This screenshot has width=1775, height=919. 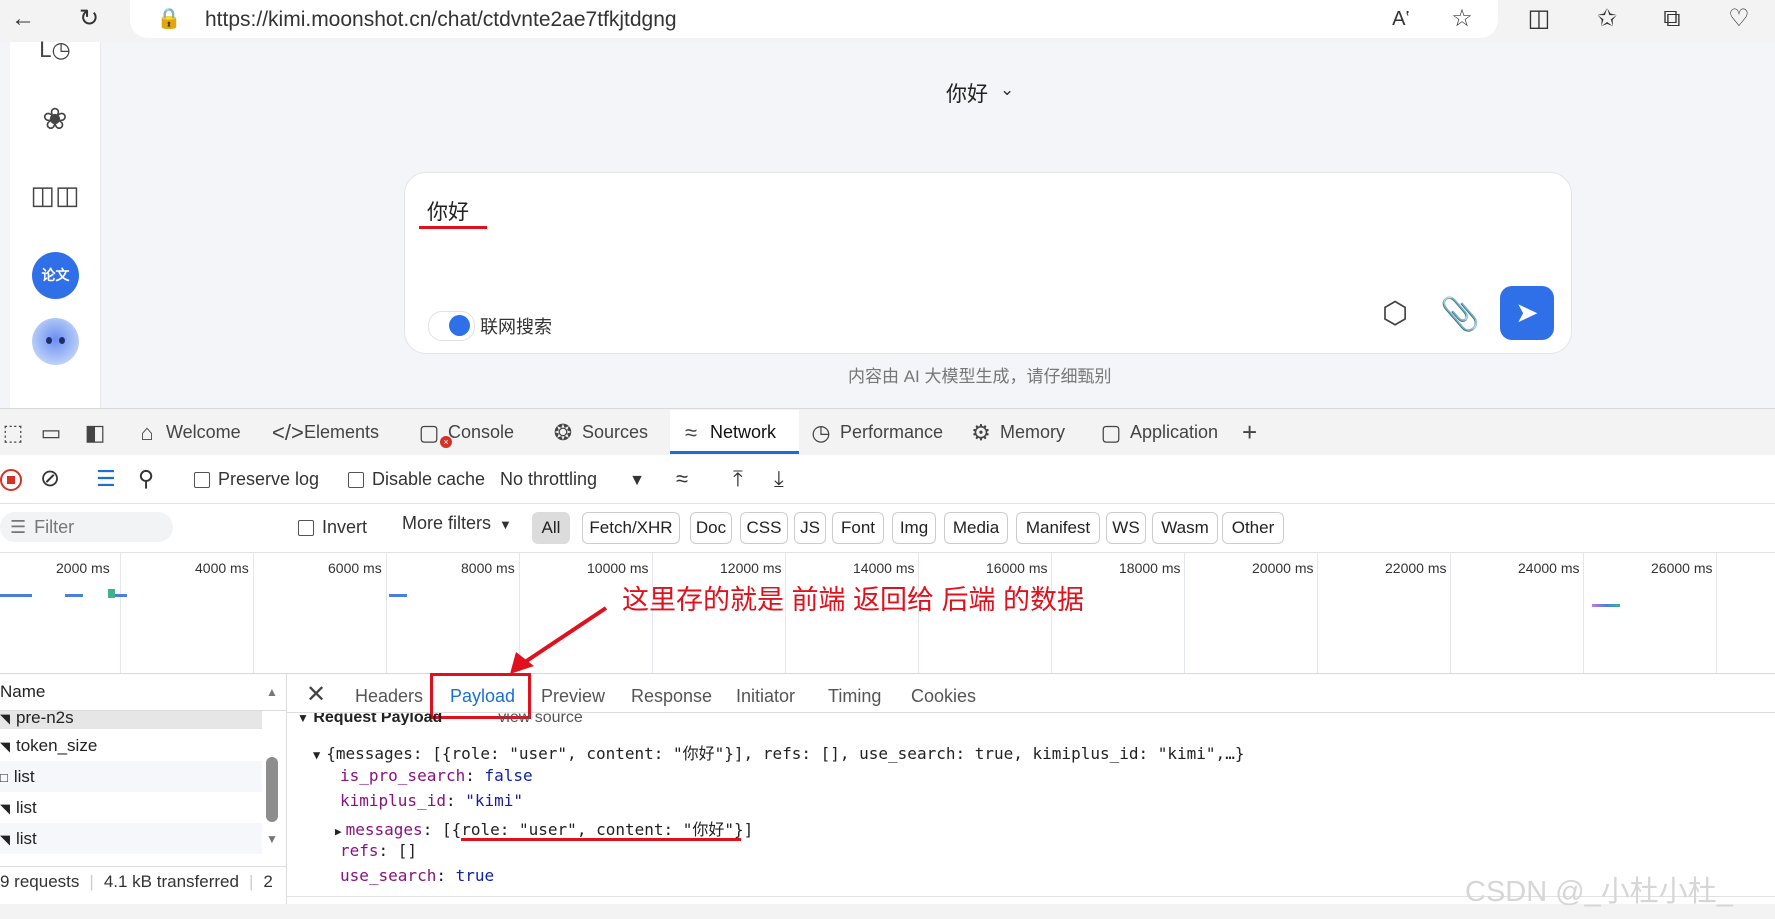 What do you see at coordinates (187, 432) in the screenshot?
I see `tab-welcome: ⌂ Welcome` at bounding box center [187, 432].